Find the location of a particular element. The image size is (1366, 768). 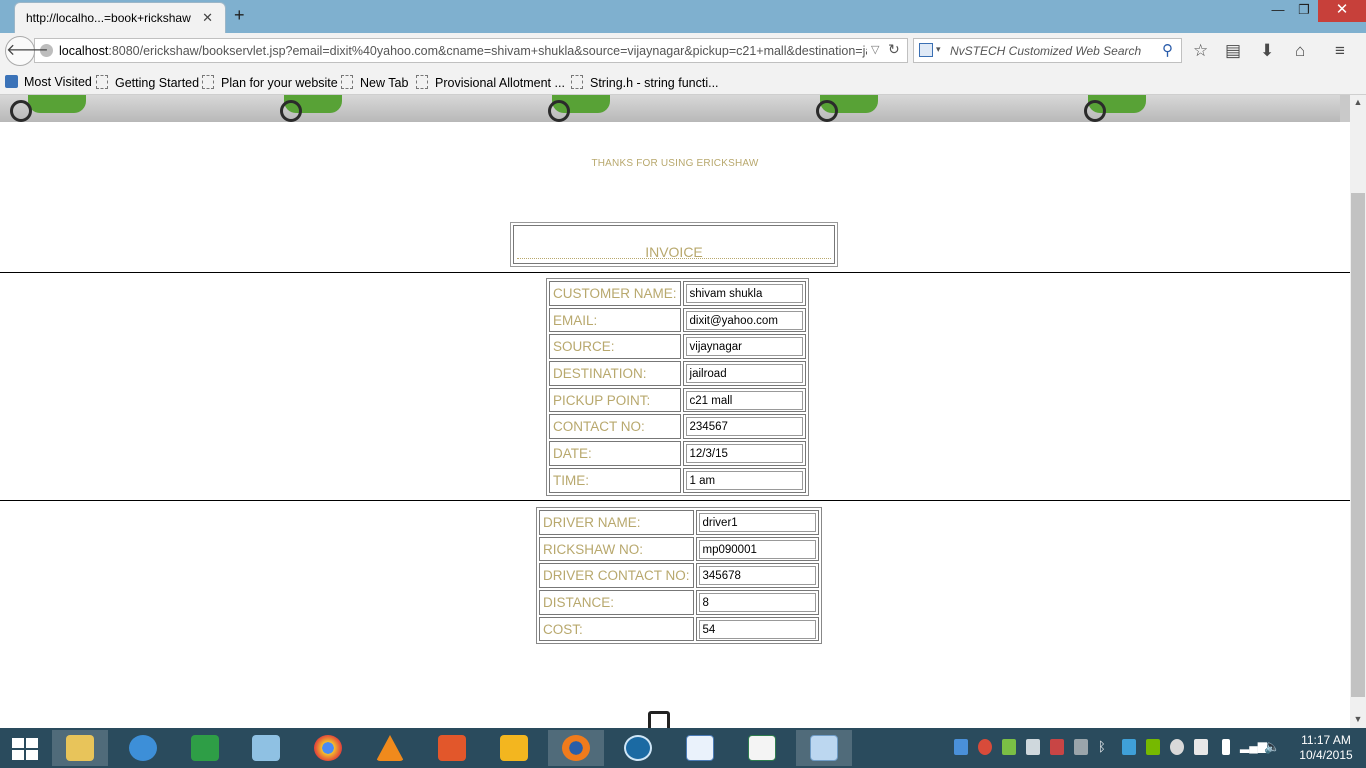

bookmark-getting-started: Getting Started is located at coordinates (147, 82).